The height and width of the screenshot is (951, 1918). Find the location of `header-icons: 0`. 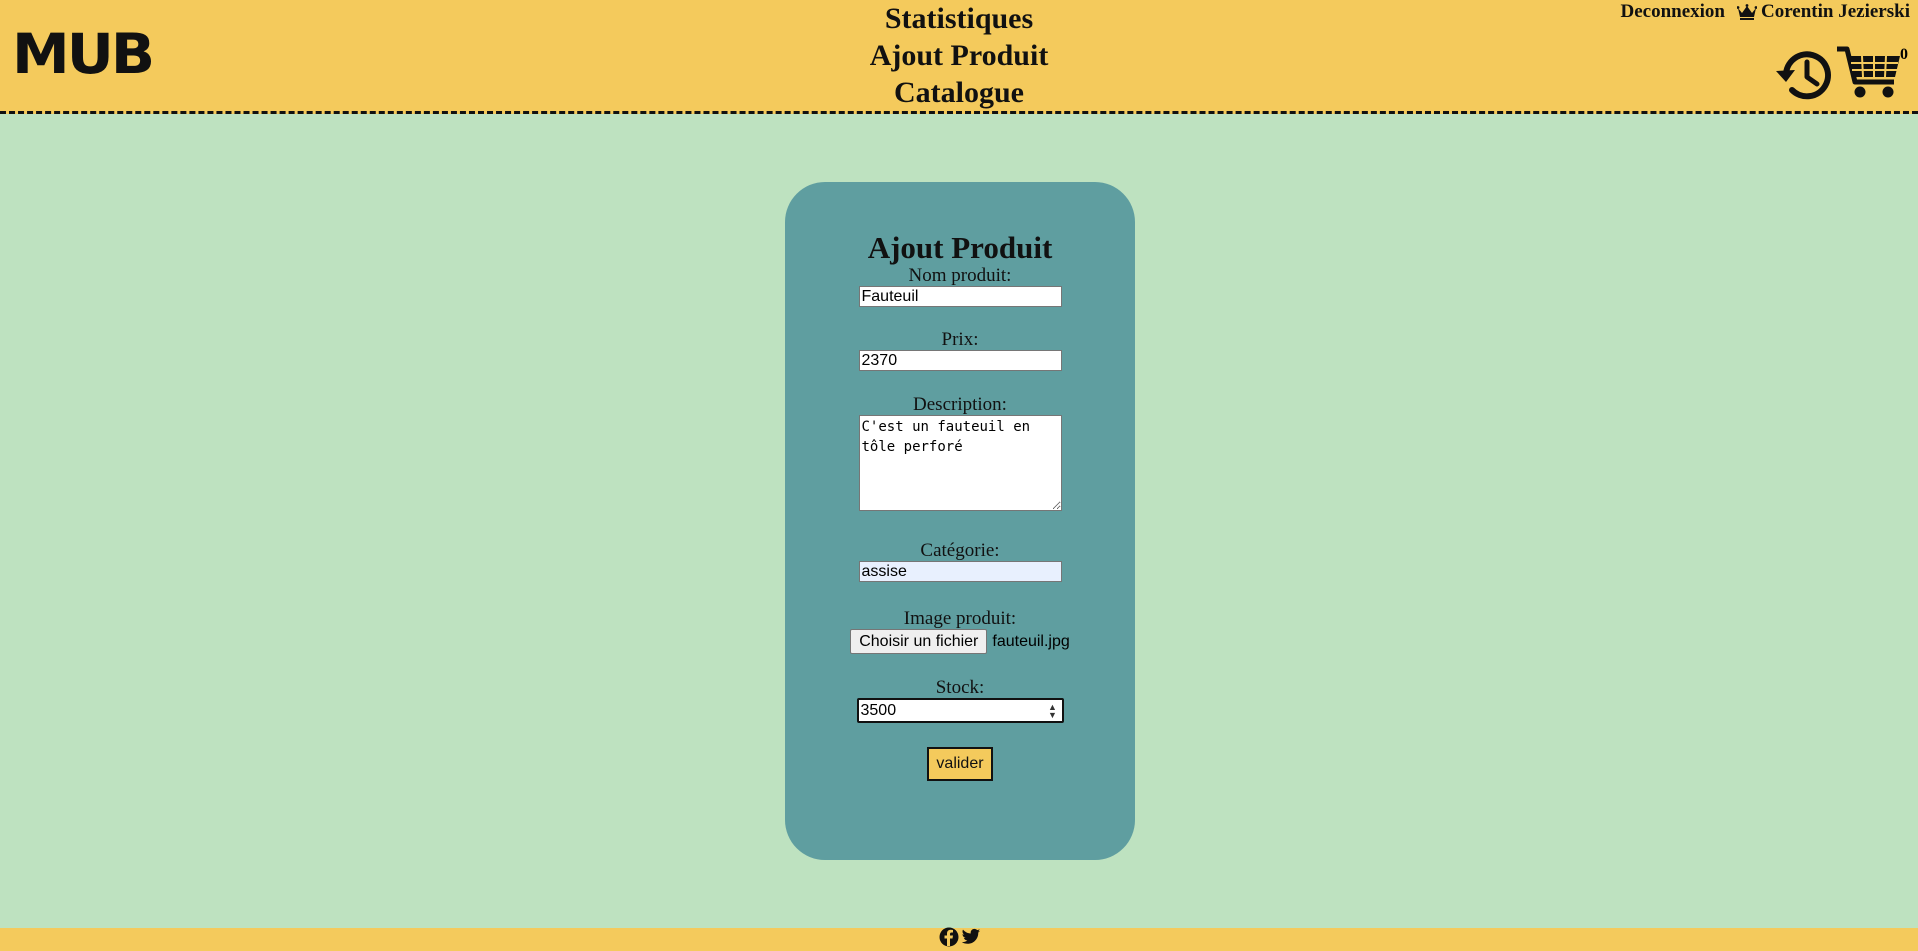

header-icons: 0 is located at coordinates (1841, 75).